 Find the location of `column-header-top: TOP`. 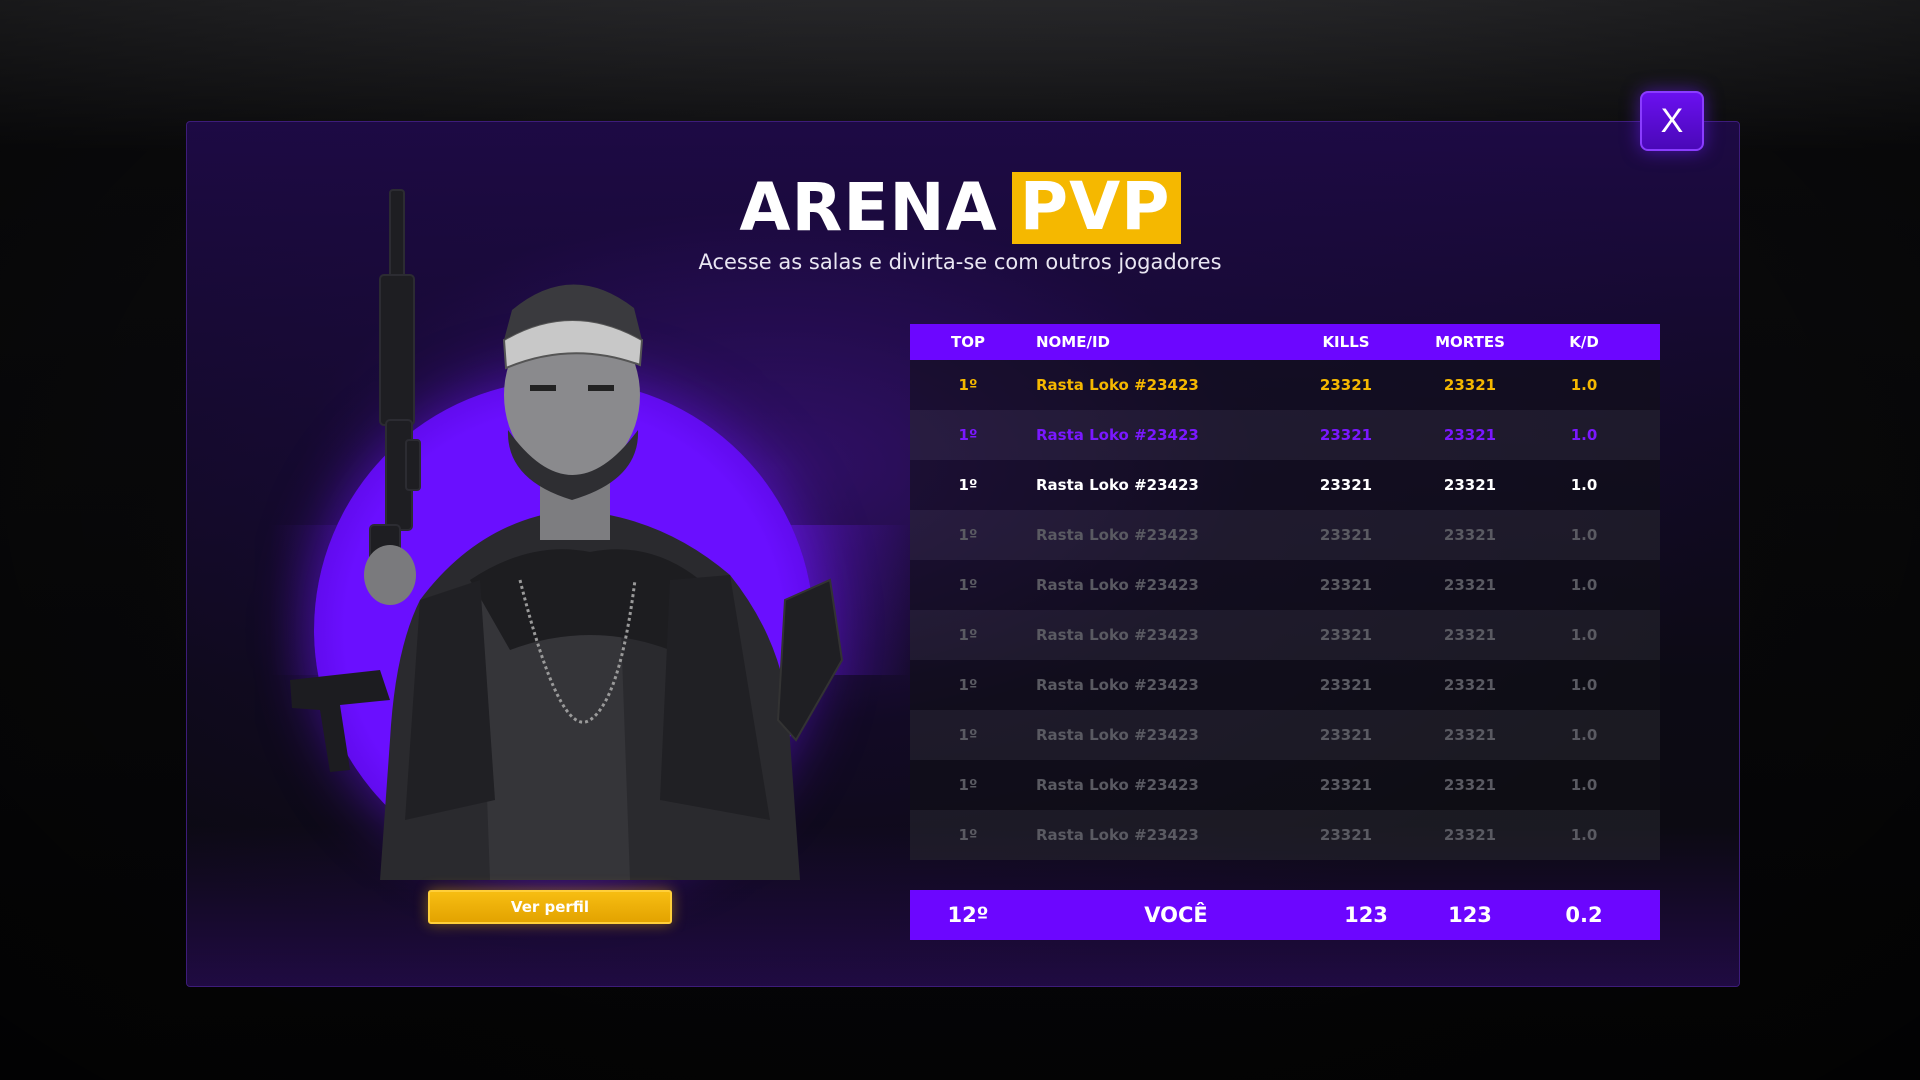

column-header-top: TOP is located at coordinates (968, 342).